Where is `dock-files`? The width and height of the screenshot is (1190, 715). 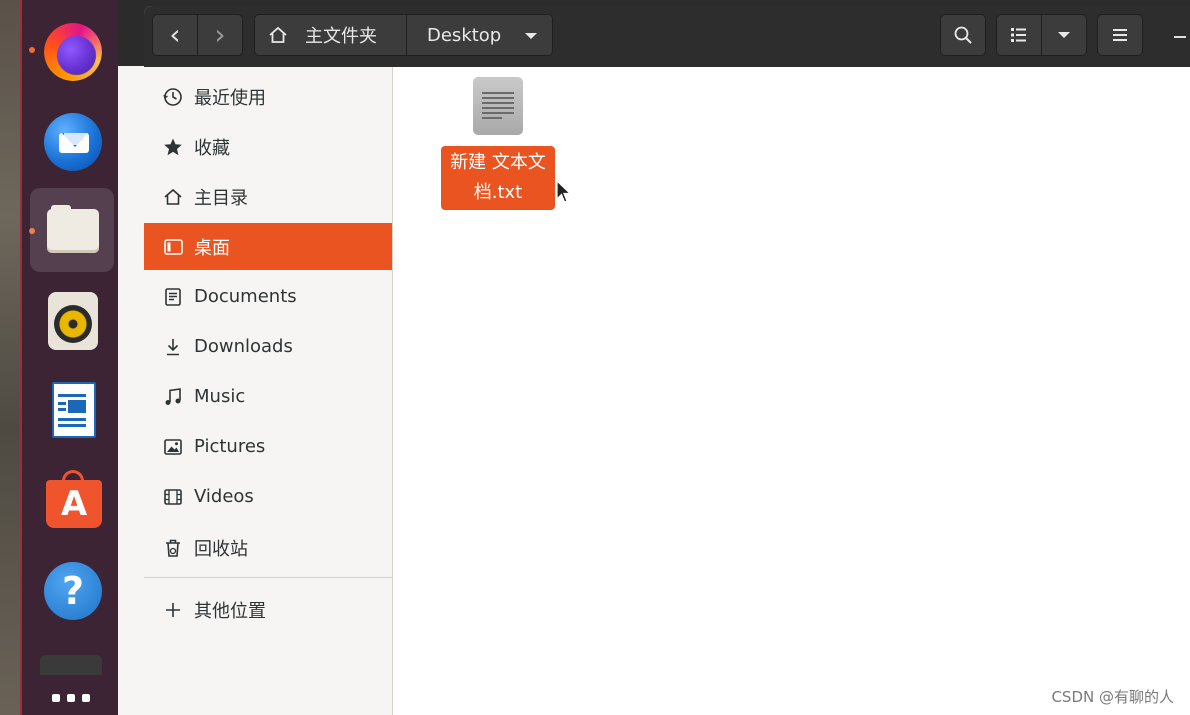 dock-files is located at coordinates (72, 230).